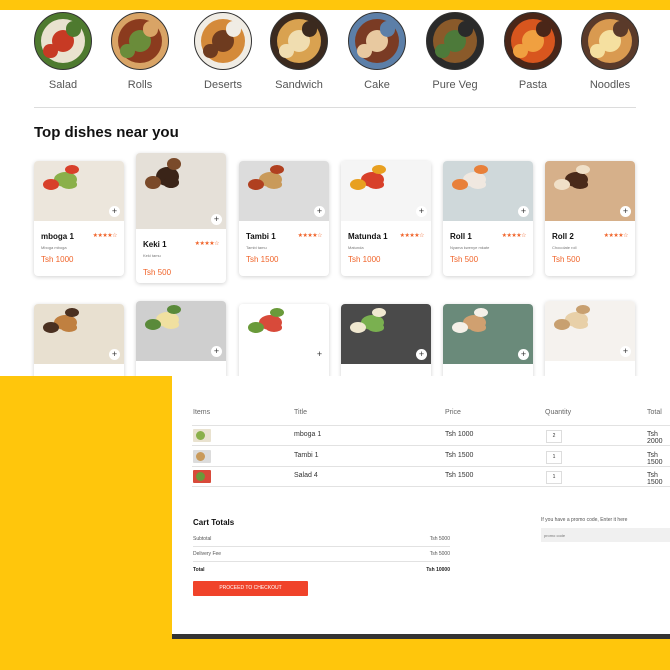 This screenshot has width=670, height=670. What do you see at coordinates (564, 247) in the screenshot?
I see `dish-description: Chocolate roll` at bounding box center [564, 247].